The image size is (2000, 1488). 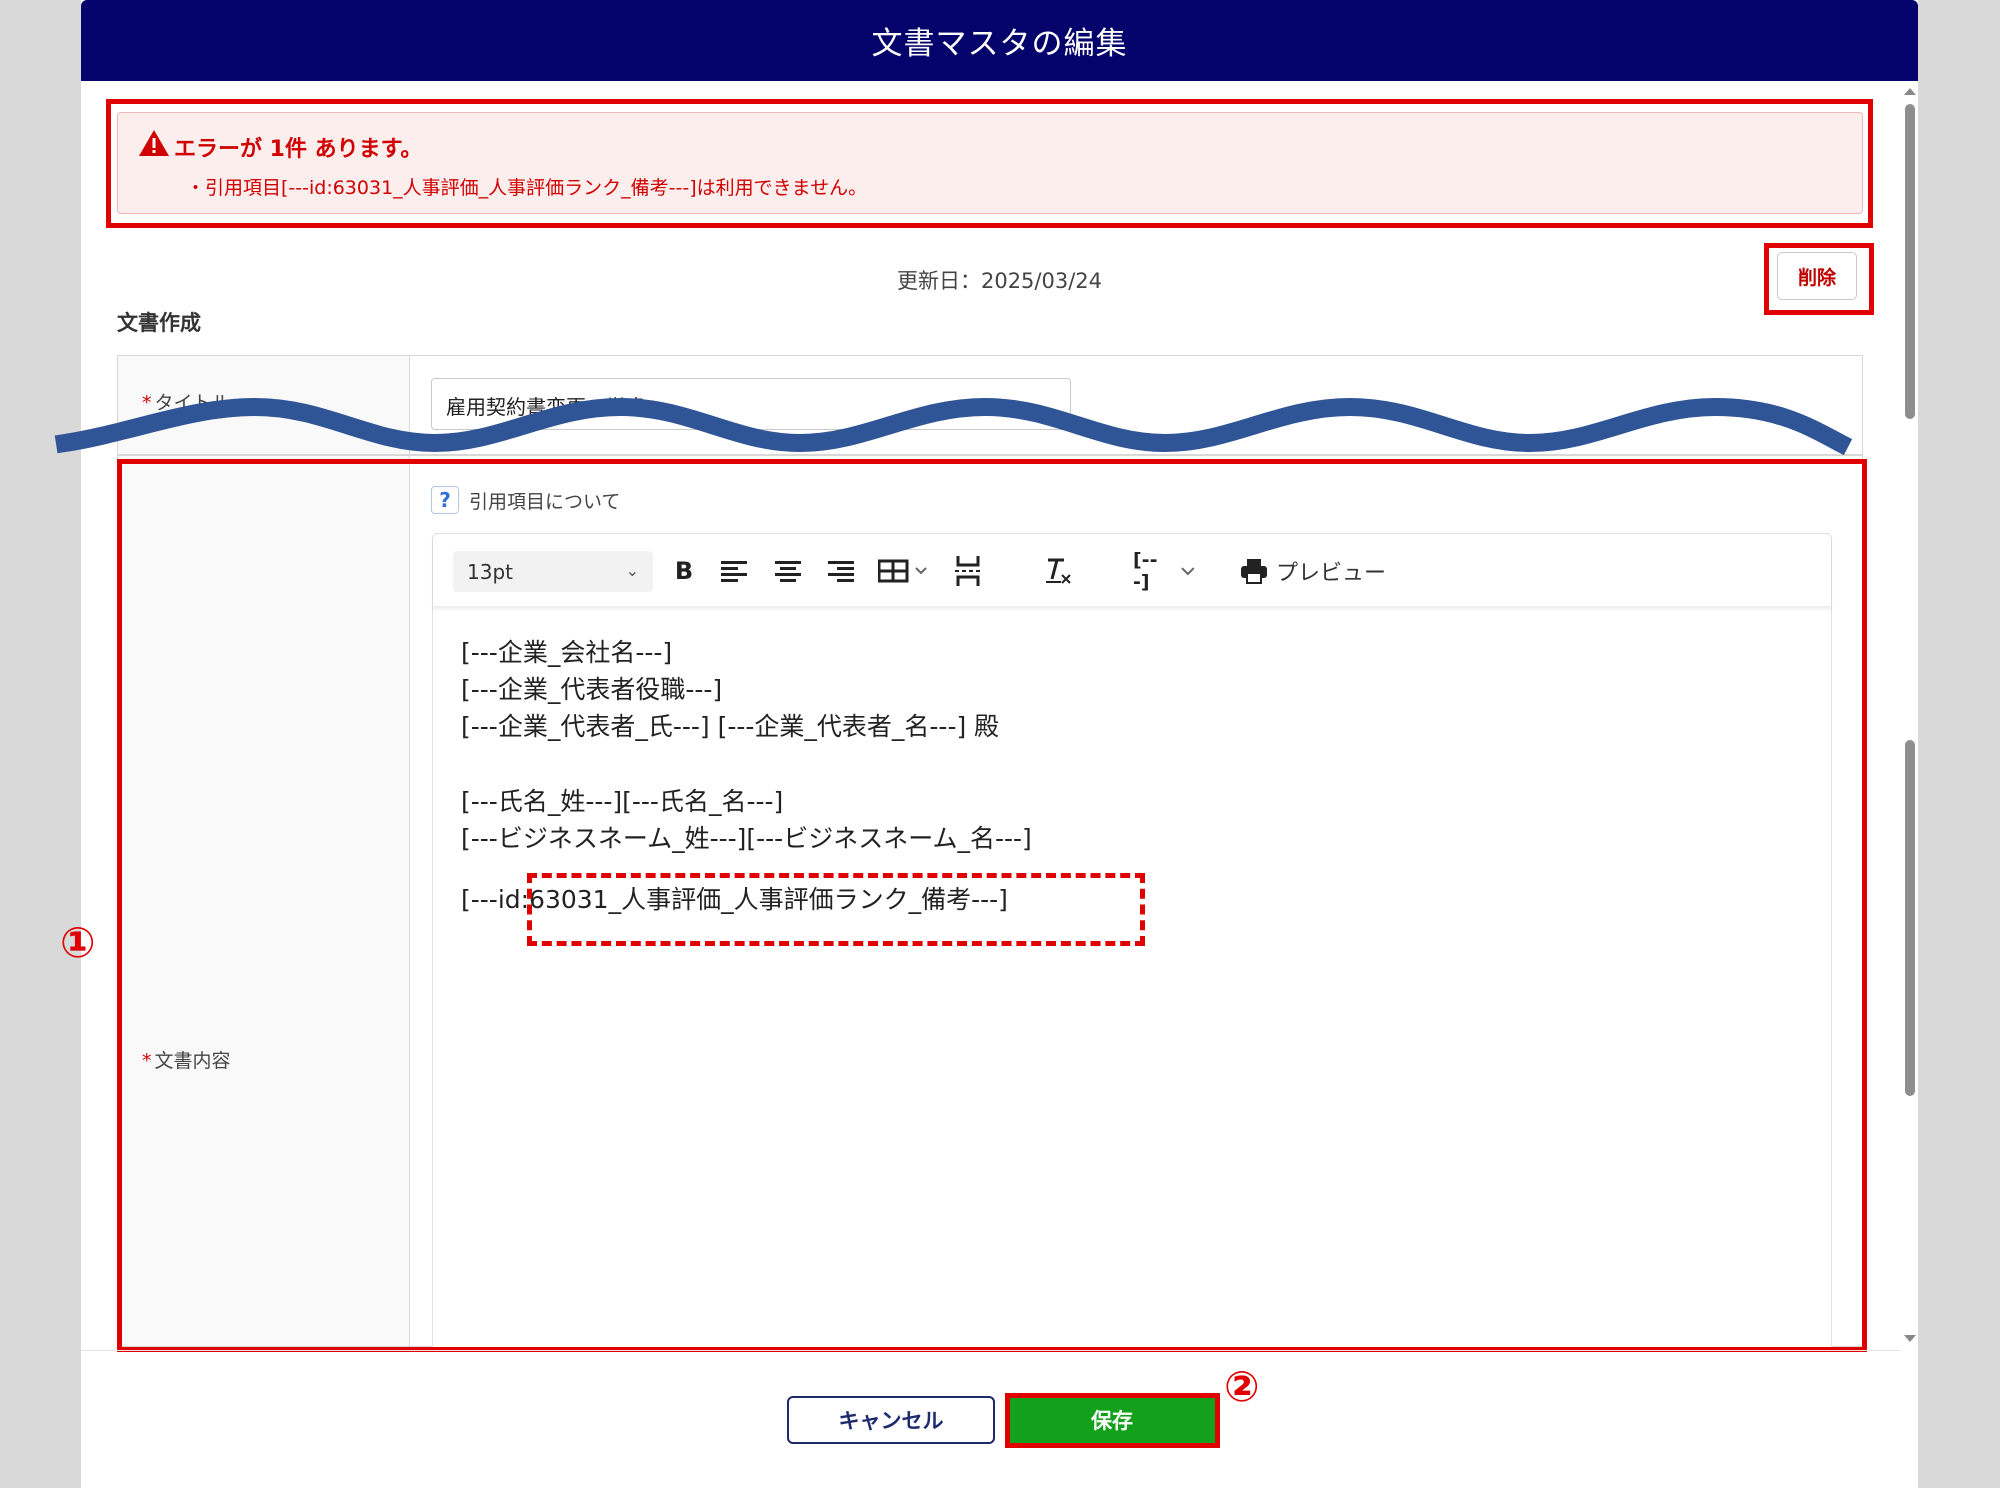 What do you see at coordinates (1819, 279) in the screenshot?
I see `annotation-delete-frame` at bounding box center [1819, 279].